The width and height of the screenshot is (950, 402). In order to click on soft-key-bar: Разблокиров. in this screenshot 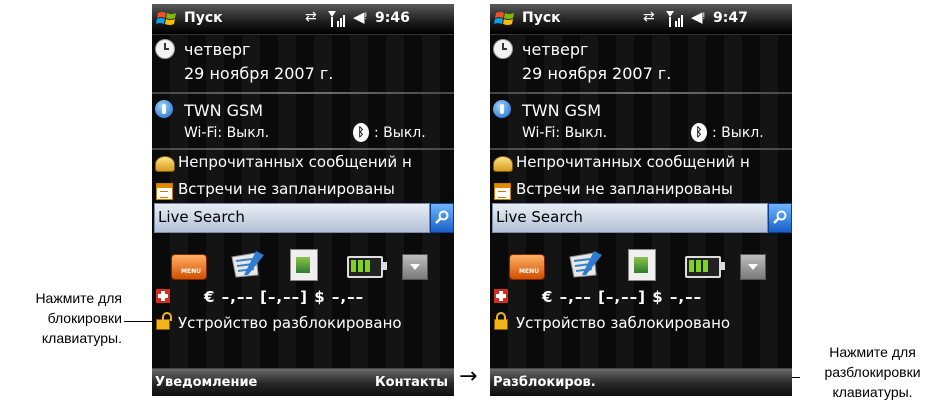, I will do `click(641, 382)`.